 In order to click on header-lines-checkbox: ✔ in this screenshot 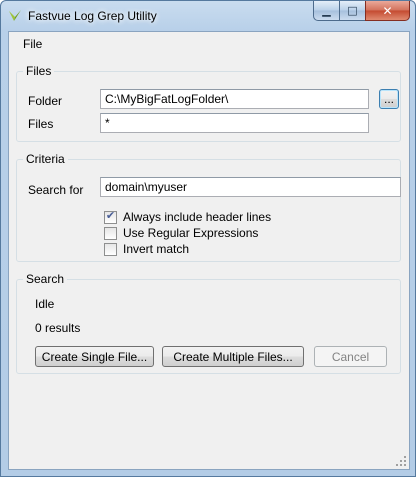, I will do `click(110, 216)`.